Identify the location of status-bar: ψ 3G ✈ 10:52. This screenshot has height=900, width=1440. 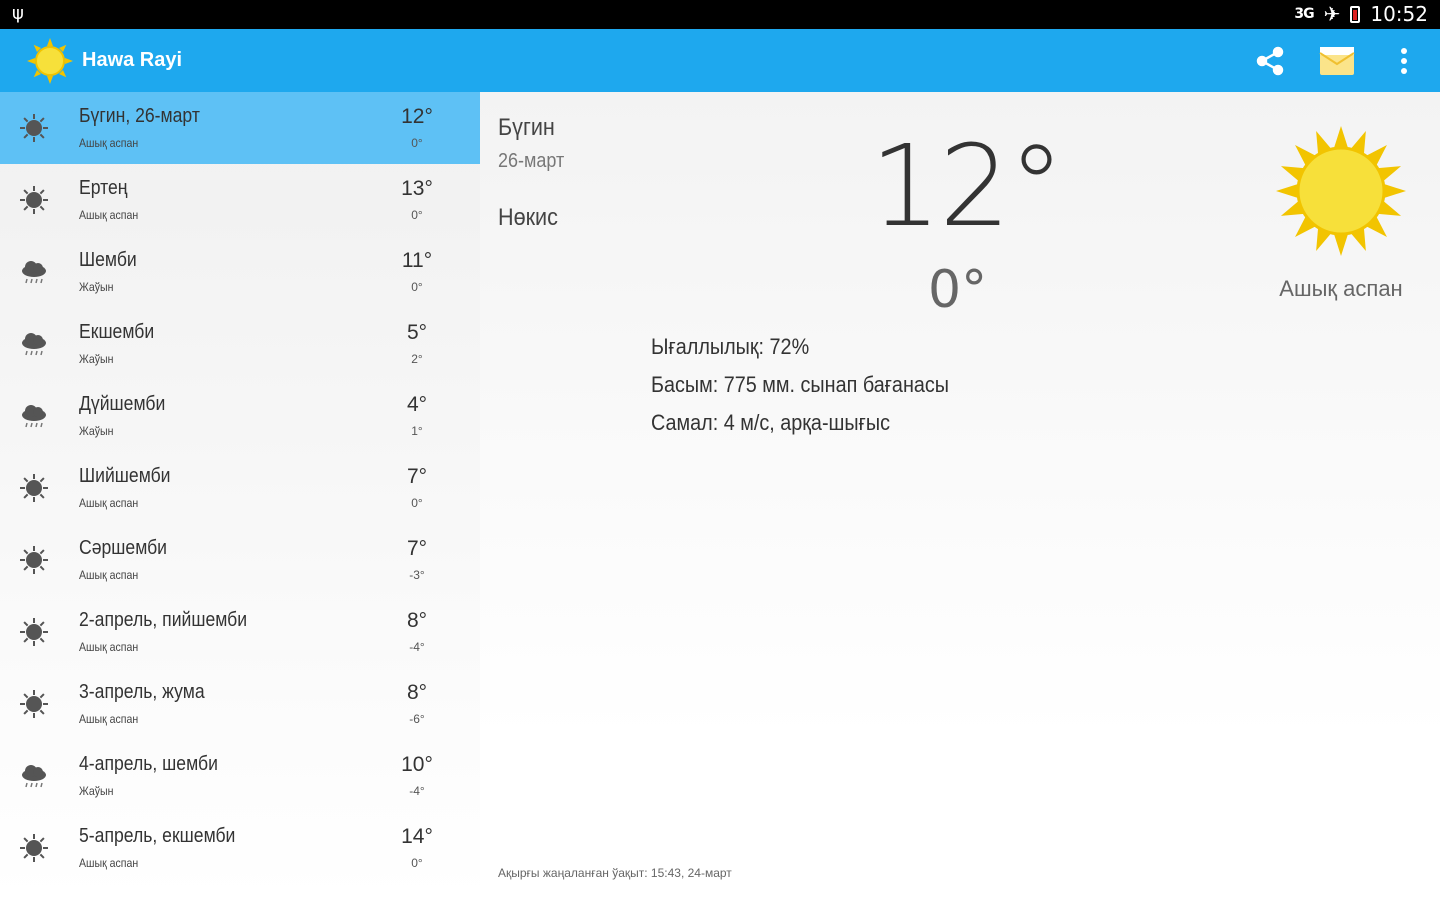
(720, 14).